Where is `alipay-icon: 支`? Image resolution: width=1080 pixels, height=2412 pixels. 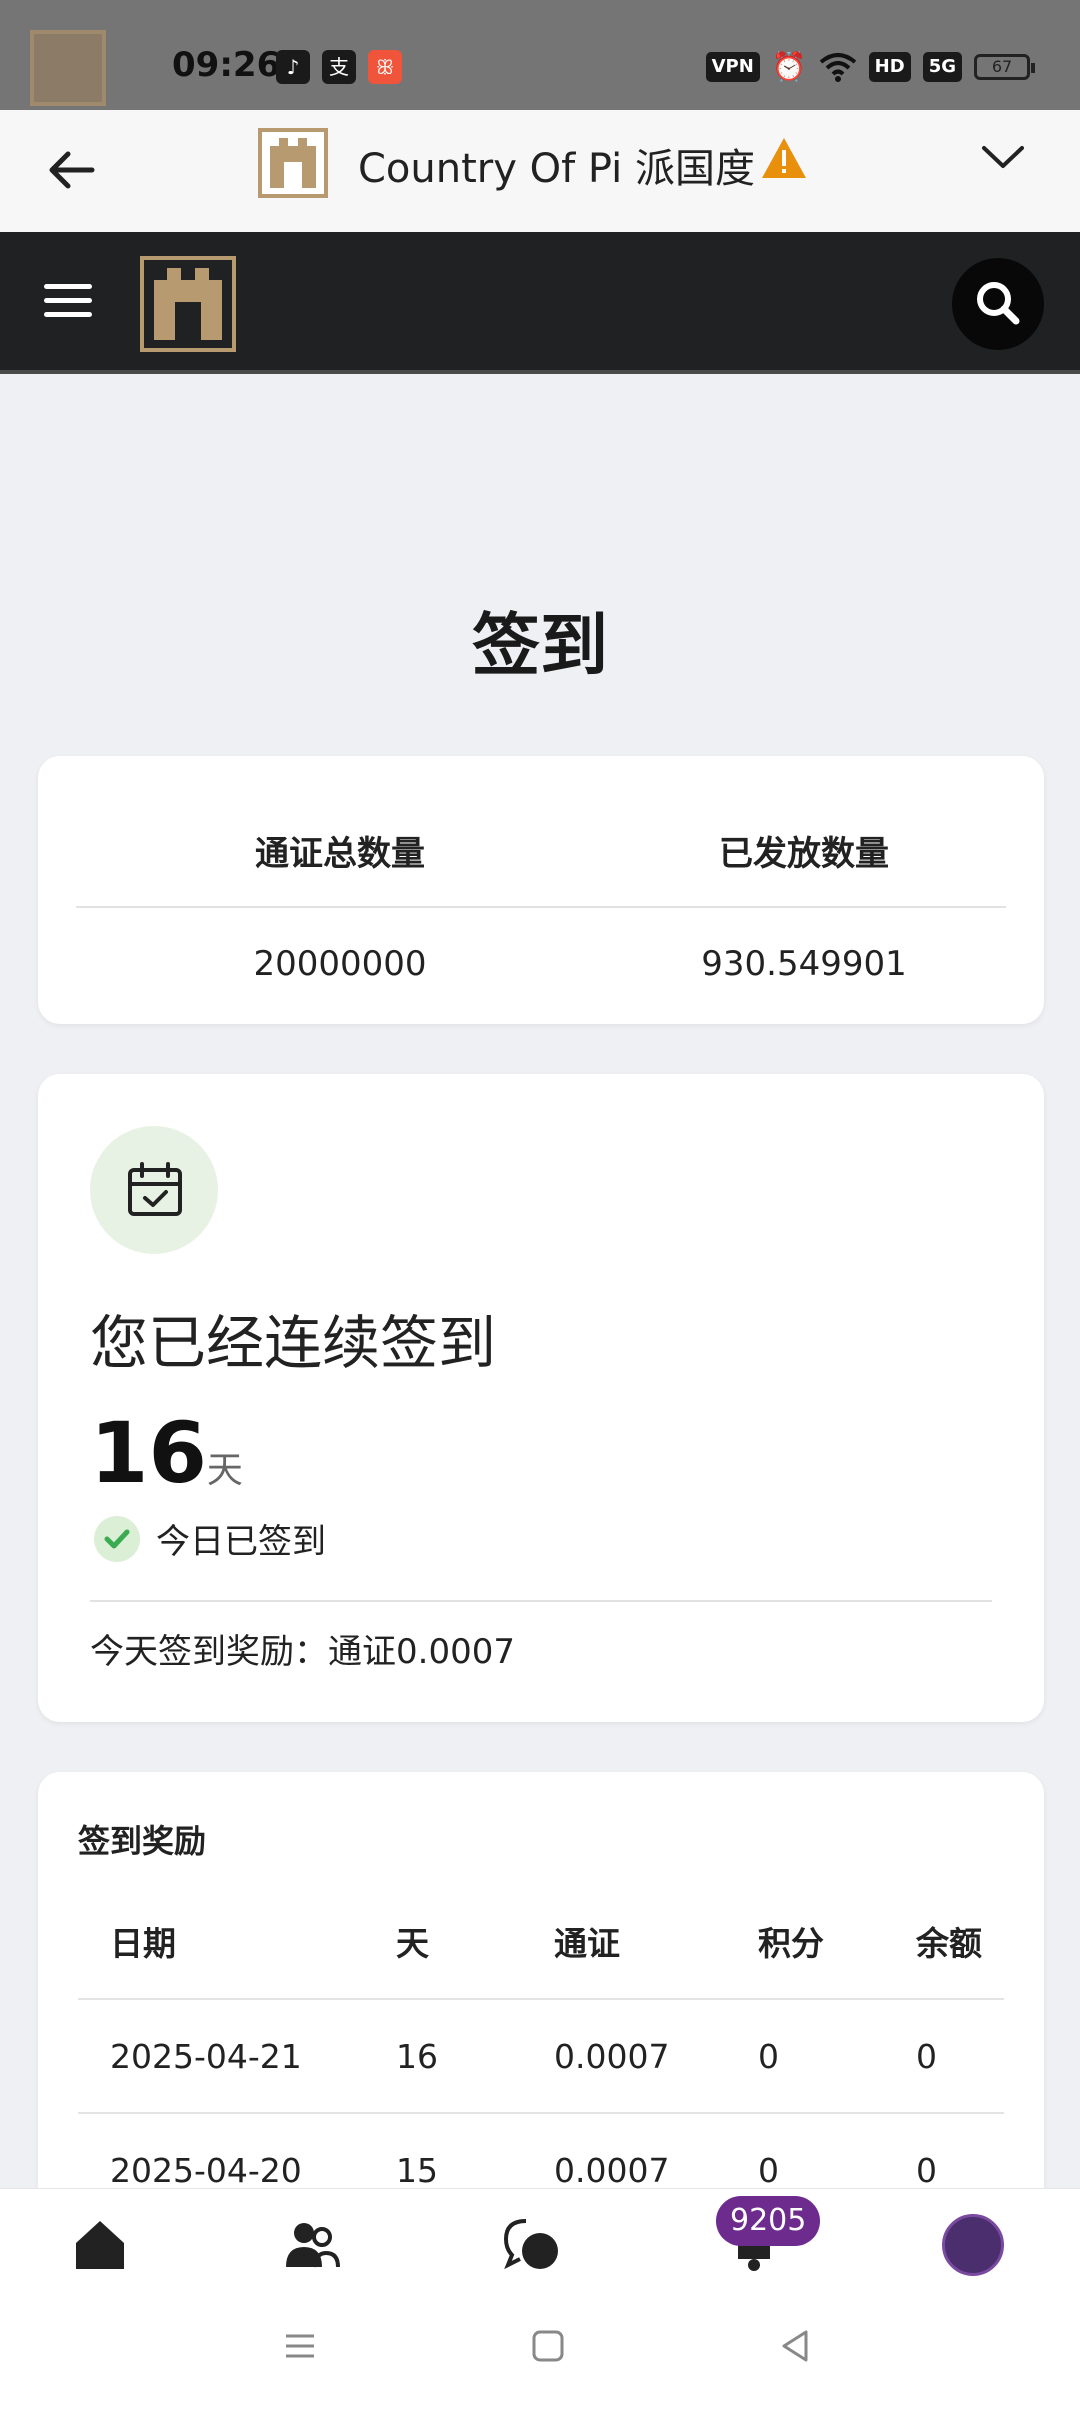 alipay-icon: 支 is located at coordinates (339, 67).